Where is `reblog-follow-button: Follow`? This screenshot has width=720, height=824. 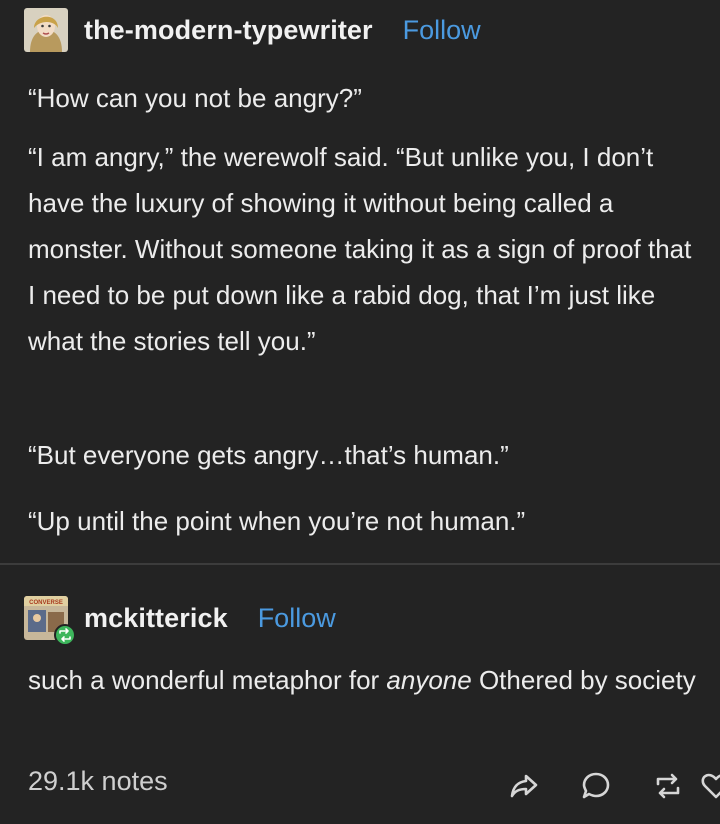
reblog-follow-button: Follow is located at coordinates (297, 618).